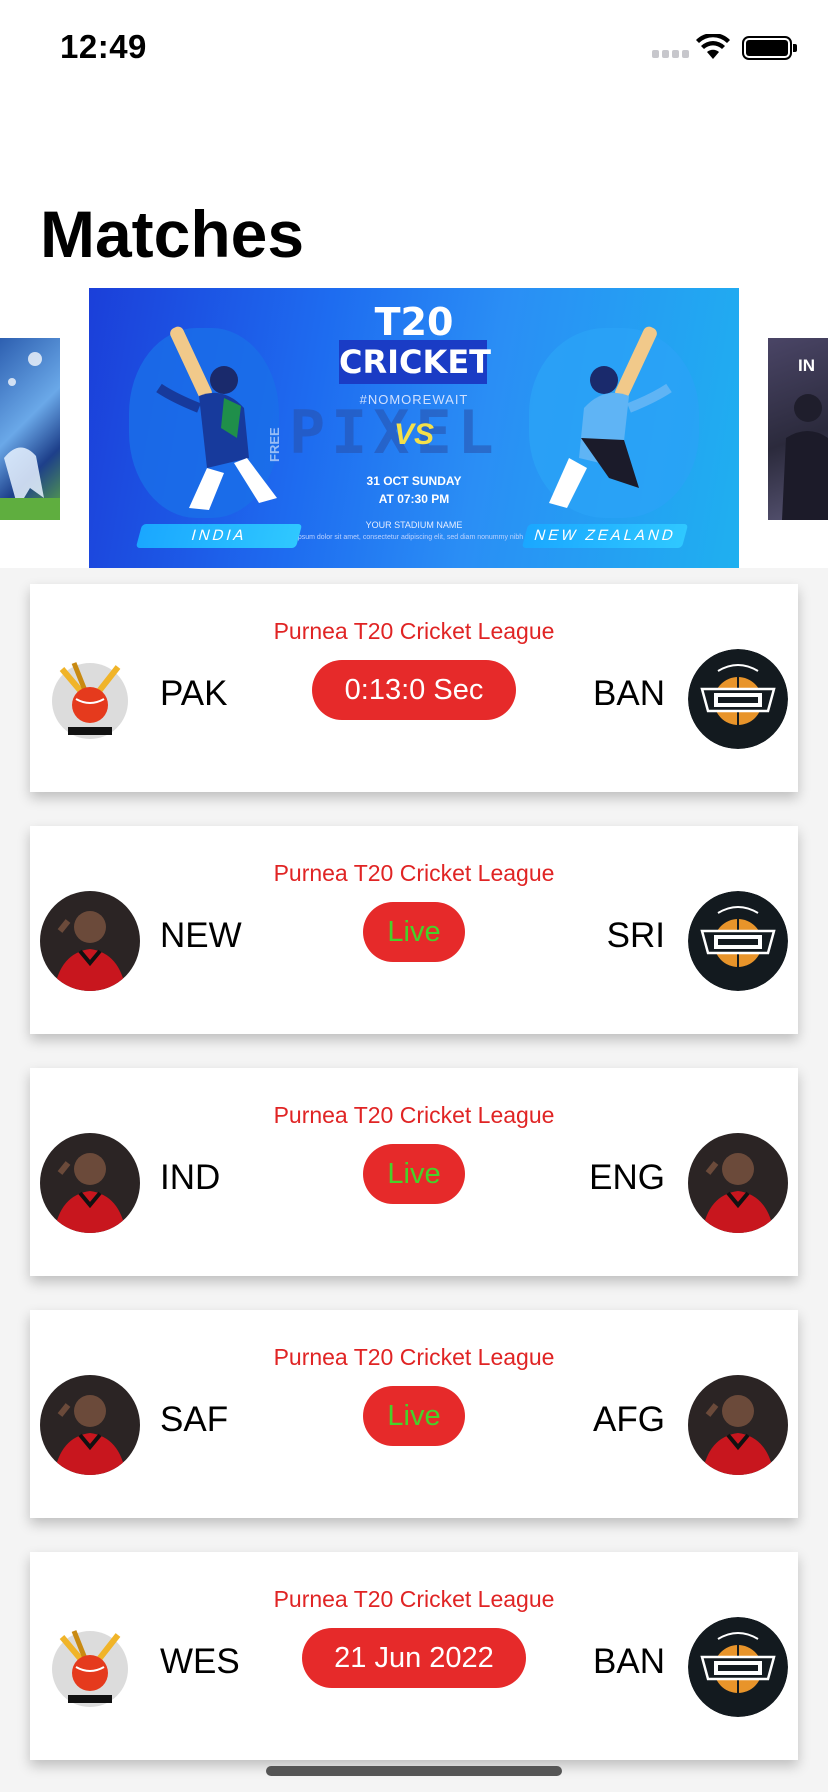  Describe the element at coordinates (414, 490) in the screenshot. I see `banner-date: 31 OCT SUNDAY AT 07:30 PM` at that location.